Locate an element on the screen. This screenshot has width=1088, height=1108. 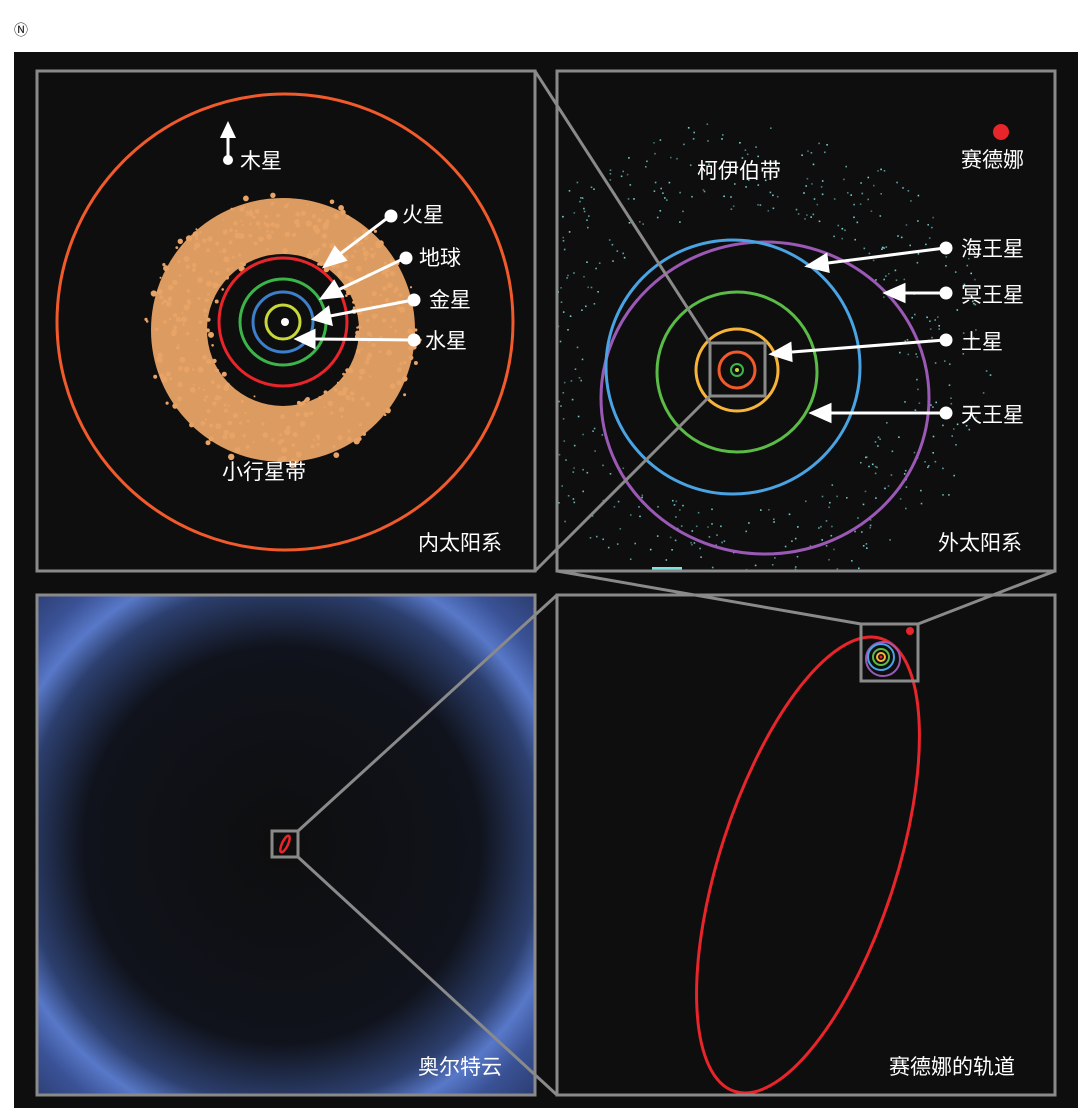
label-jupiter: 木星 is located at coordinates (261, 161).